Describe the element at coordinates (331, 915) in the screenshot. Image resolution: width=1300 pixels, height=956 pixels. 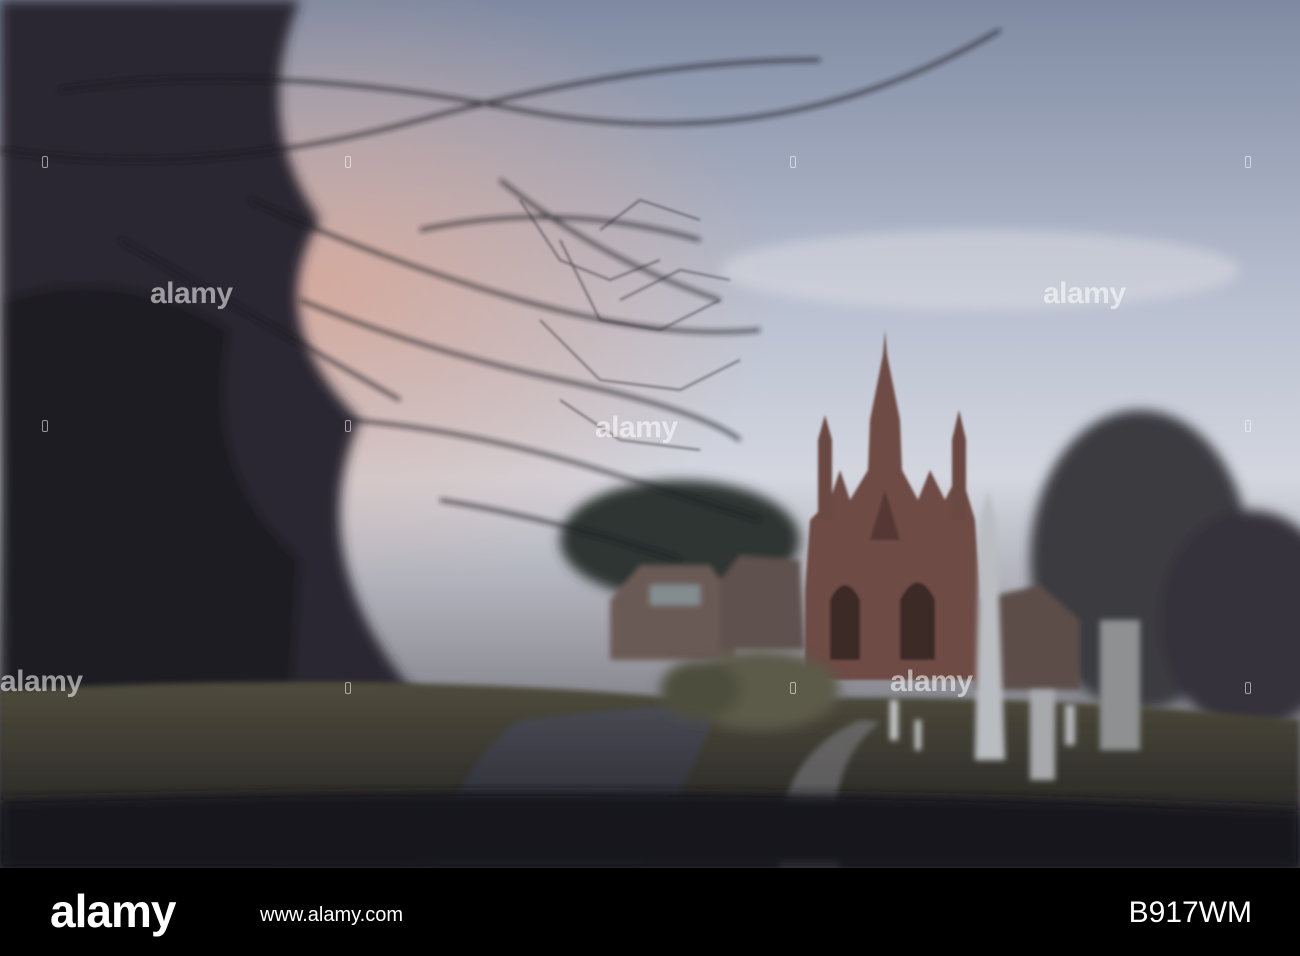
I see `site-url: www.alamy.com` at that location.